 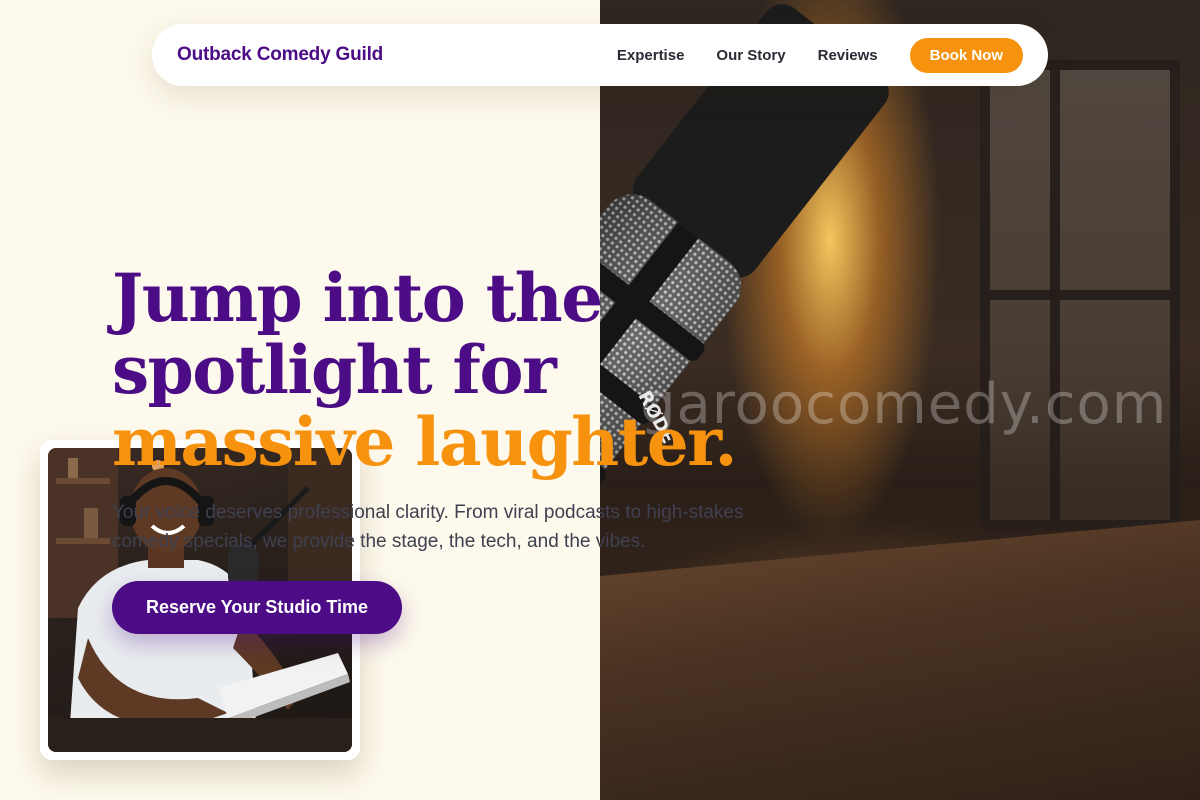 I want to click on brand-logo: Outback Comedy Guild, so click(x=280, y=55).